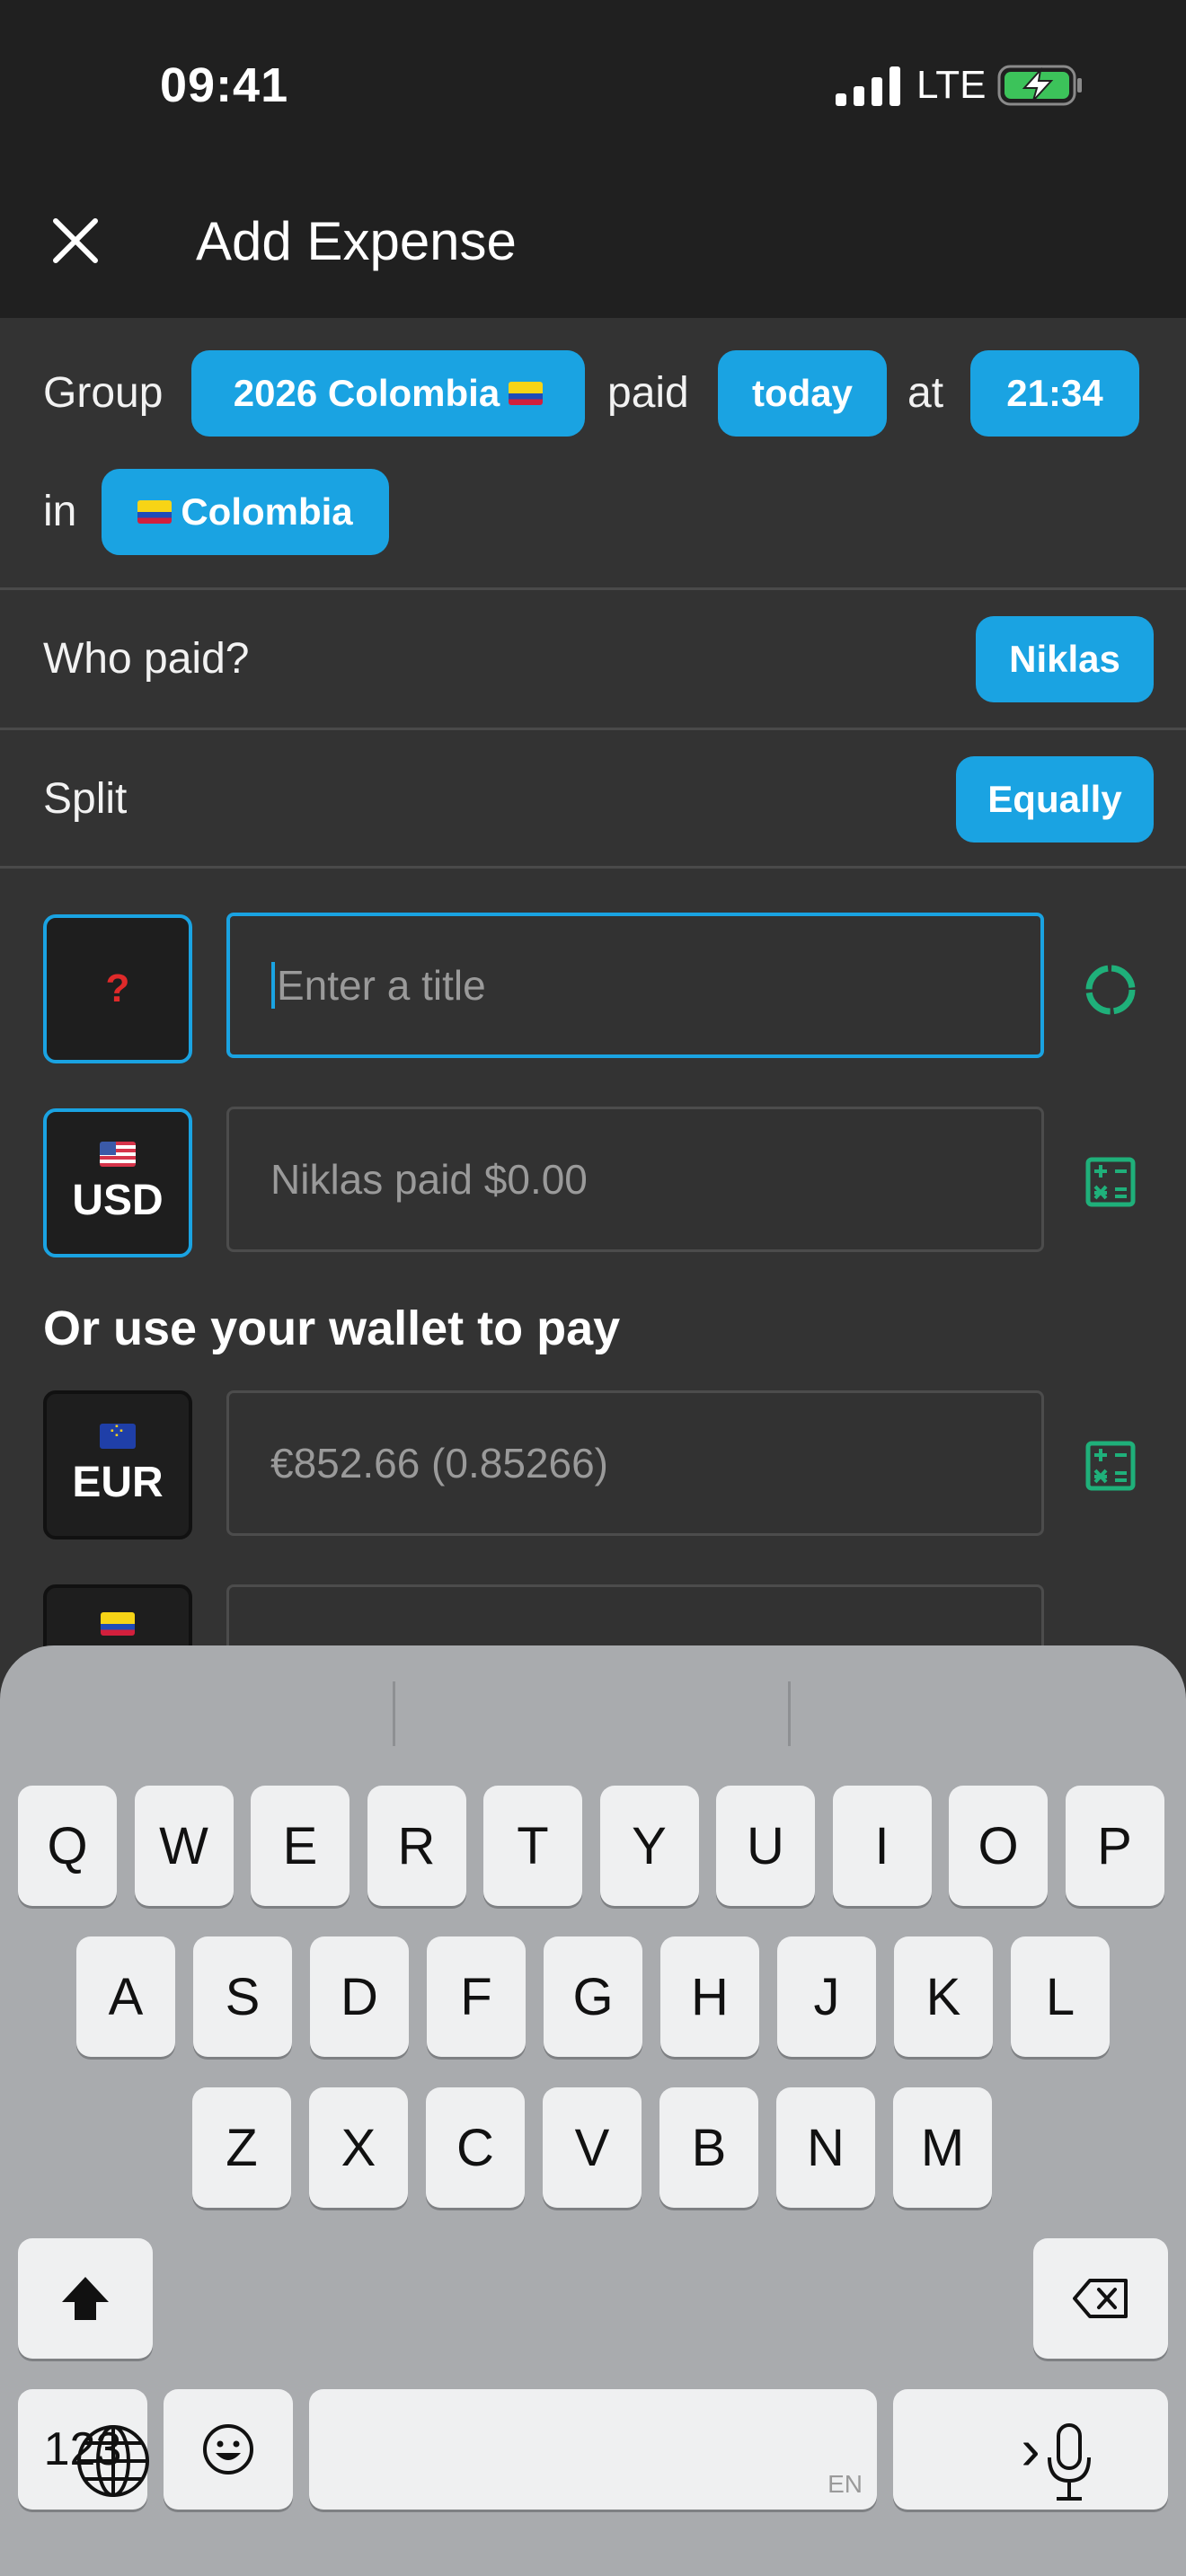 The width and height of the screenshot is (1186, 2576). I want to click on cellular-signal-icon, so click(868, 86).